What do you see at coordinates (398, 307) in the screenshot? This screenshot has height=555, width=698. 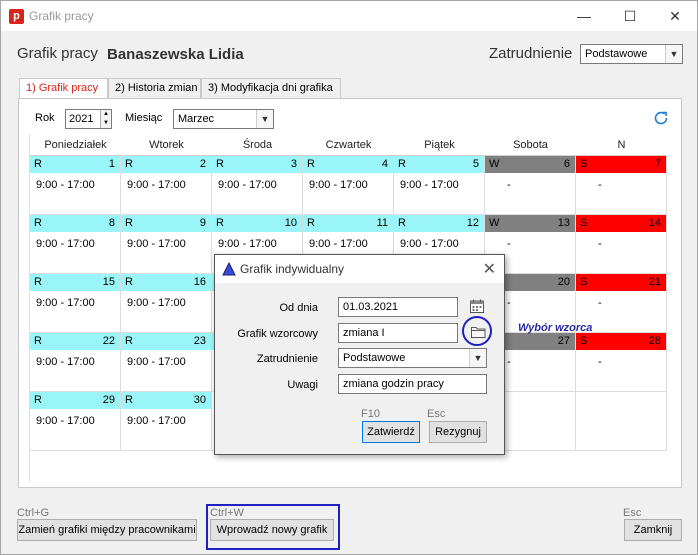 I see `od-dnia-input: 01.03.2021` at bounding box center [398, 307].